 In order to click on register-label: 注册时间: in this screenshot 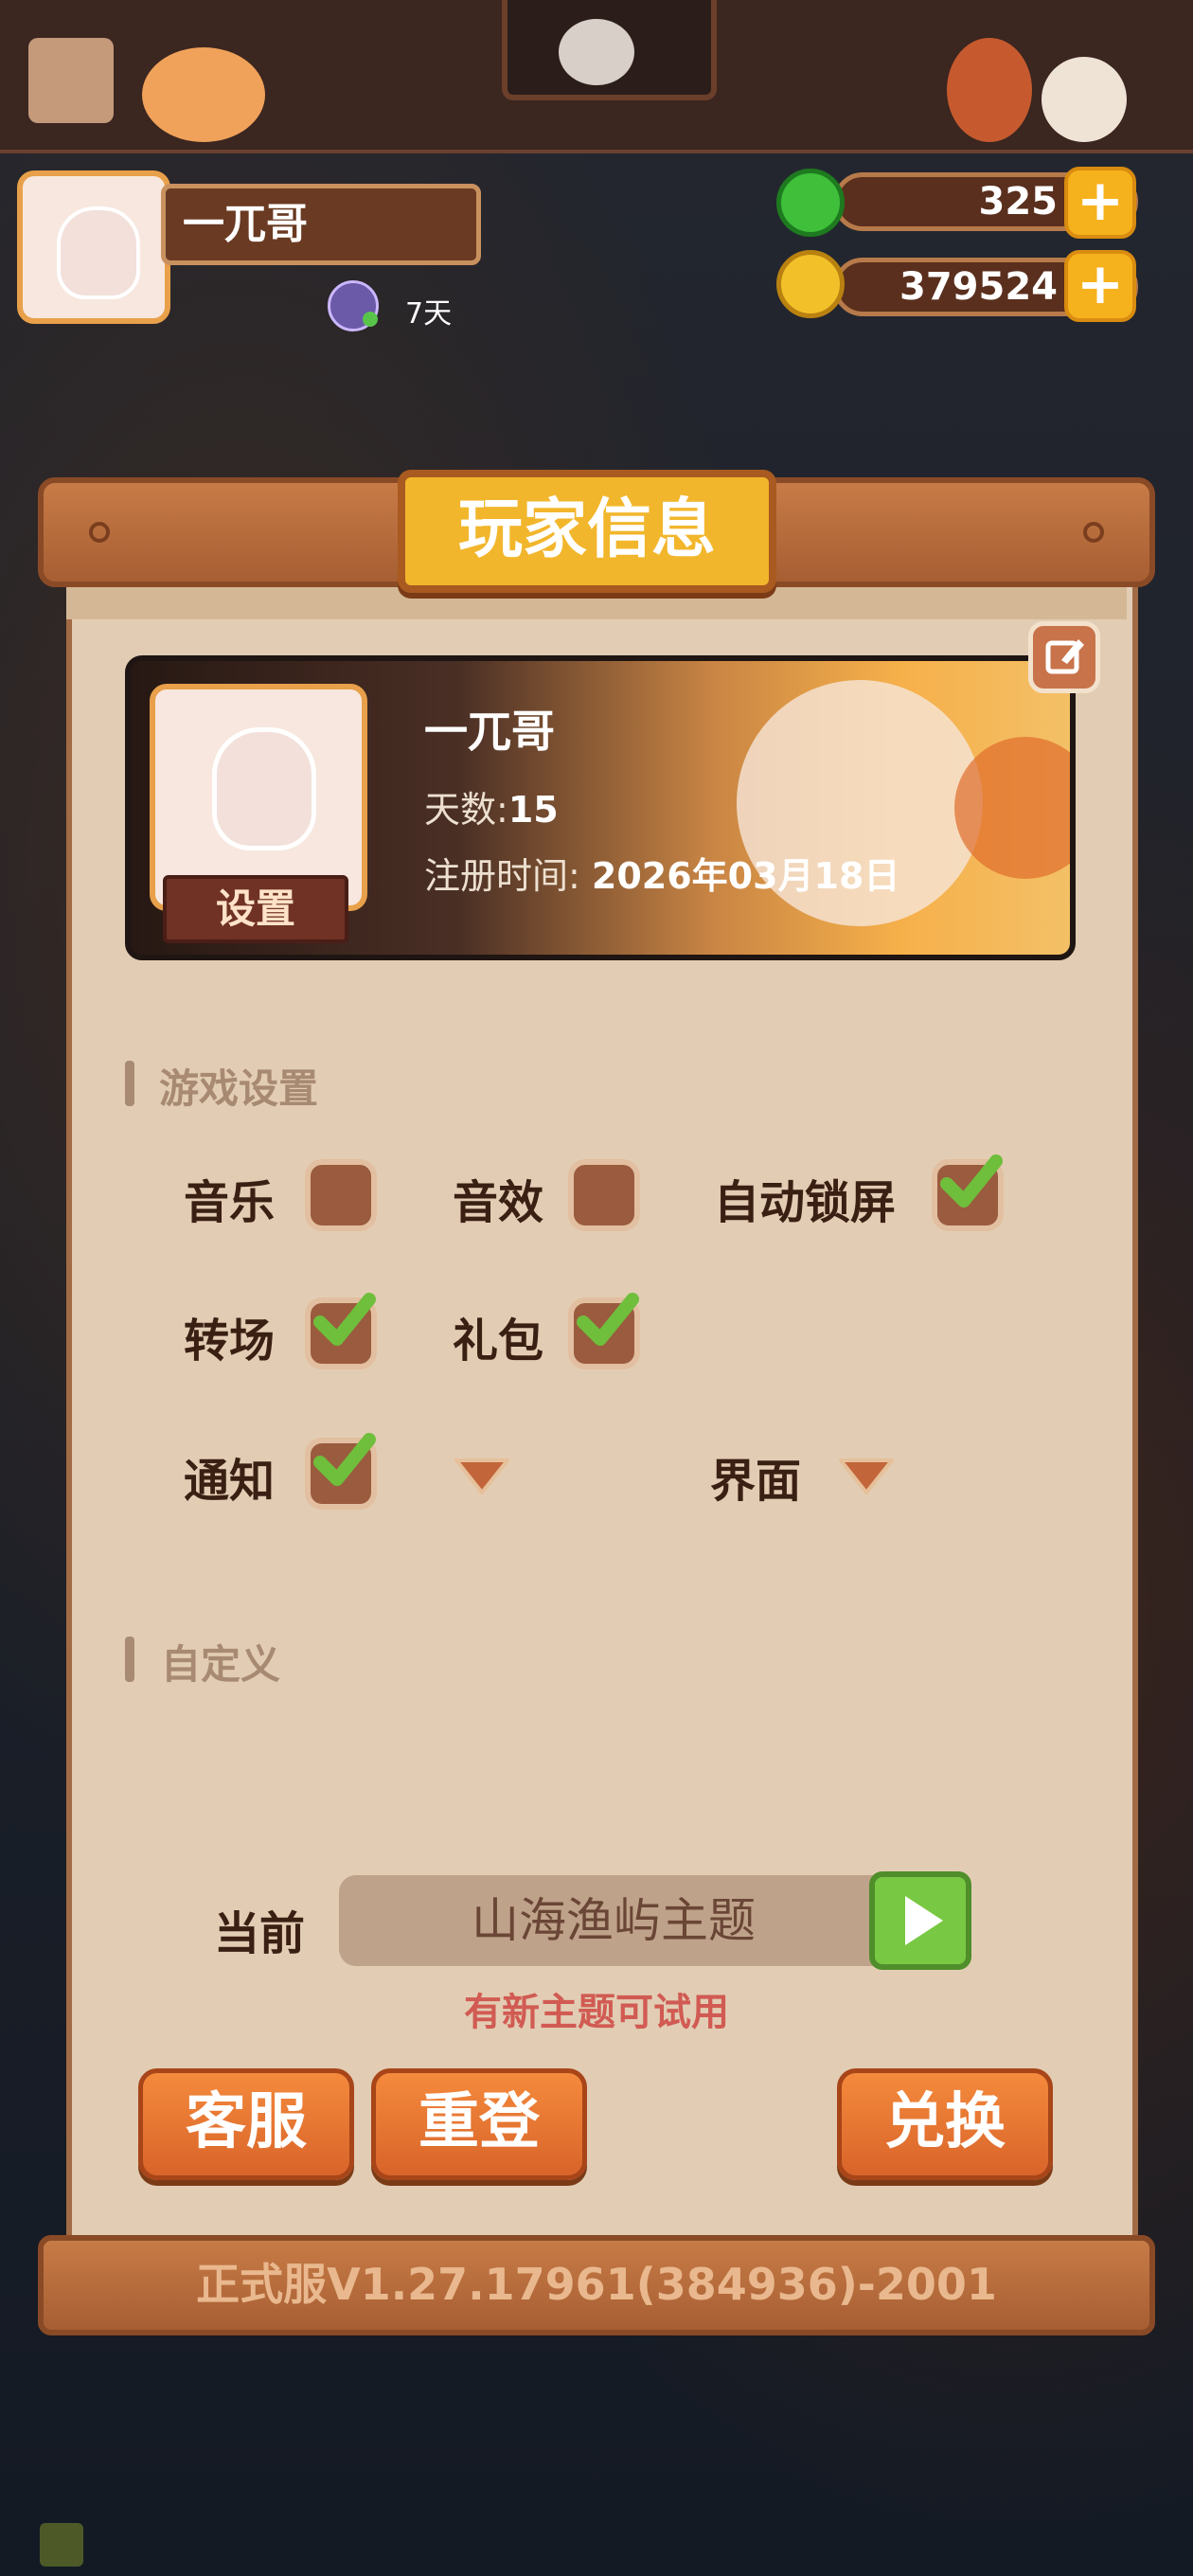, I will do `click(502, 876)`.